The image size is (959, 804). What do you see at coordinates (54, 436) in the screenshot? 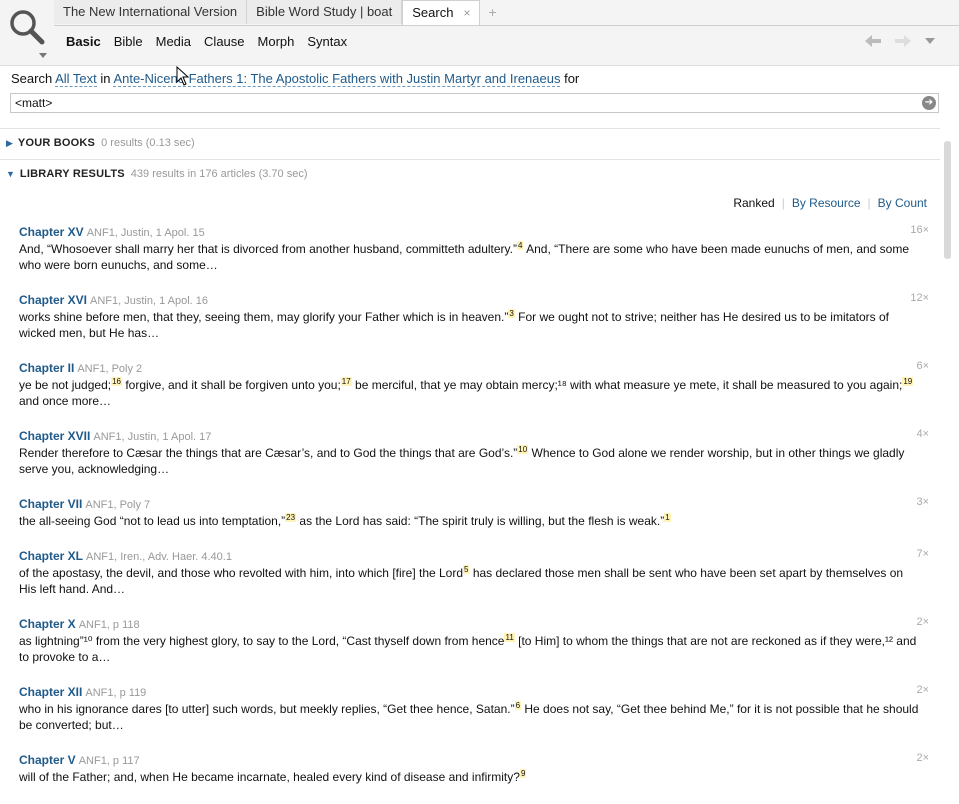
I see `result-chapter-link: Chapter XVII` at bounding box center [54, 436].